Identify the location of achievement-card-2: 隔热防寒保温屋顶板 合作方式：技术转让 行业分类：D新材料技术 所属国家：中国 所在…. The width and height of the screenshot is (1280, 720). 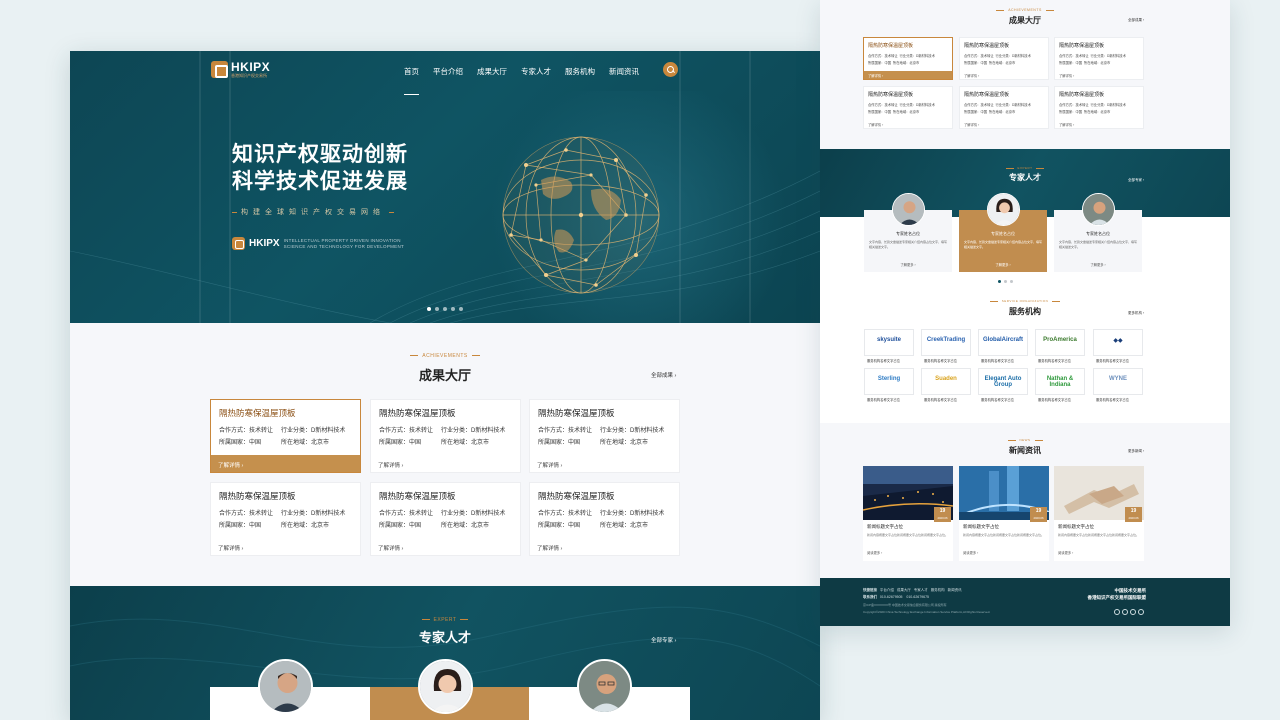
(445, 436).